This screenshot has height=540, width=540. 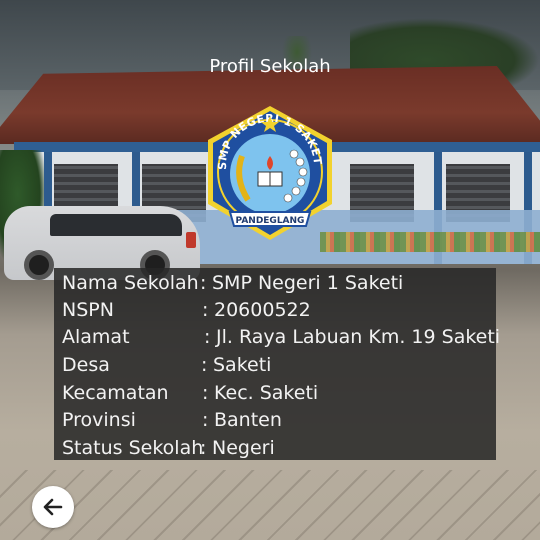 What do you see at coordinates (266, 172) in the screenshot?
I see `school-logo: SMP NEGERI 1 SAKETI PANDEGLANG` at bounding box center [266, 172].